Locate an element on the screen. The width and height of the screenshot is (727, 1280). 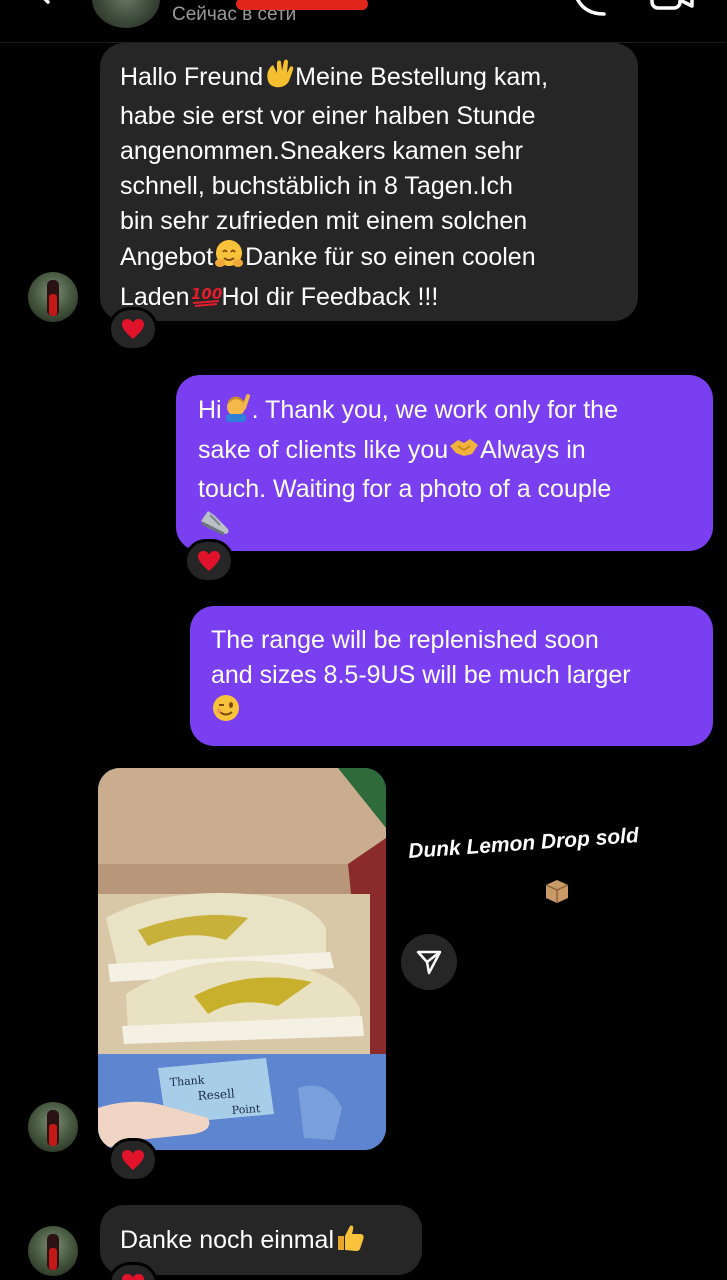
message-text: Danke für so einen coolen is located at coordinates (390, 257).